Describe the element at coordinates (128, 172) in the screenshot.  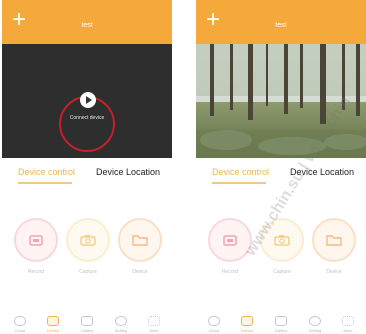
I see `tab-device-location: Device Location` at that location.